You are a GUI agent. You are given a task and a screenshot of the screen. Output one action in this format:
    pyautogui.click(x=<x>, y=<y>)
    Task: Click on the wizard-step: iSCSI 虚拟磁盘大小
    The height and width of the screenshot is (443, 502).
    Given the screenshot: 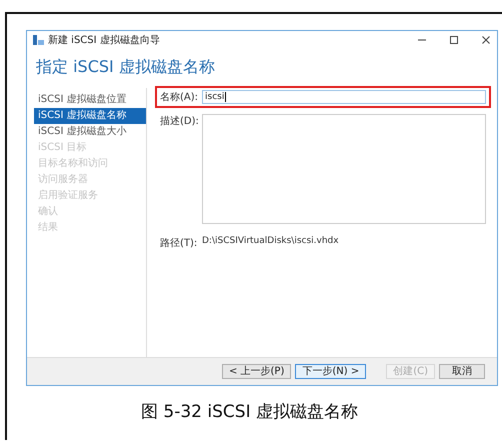 What is the action you would take?
    pyautogui.click(x=90, y=132)
    